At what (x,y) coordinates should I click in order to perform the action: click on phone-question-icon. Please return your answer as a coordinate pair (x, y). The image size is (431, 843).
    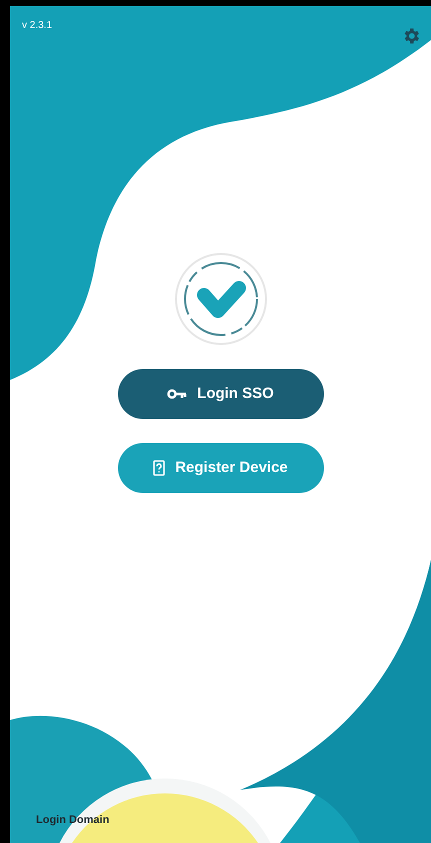
    Looking at the image, I should click on (159, 468).